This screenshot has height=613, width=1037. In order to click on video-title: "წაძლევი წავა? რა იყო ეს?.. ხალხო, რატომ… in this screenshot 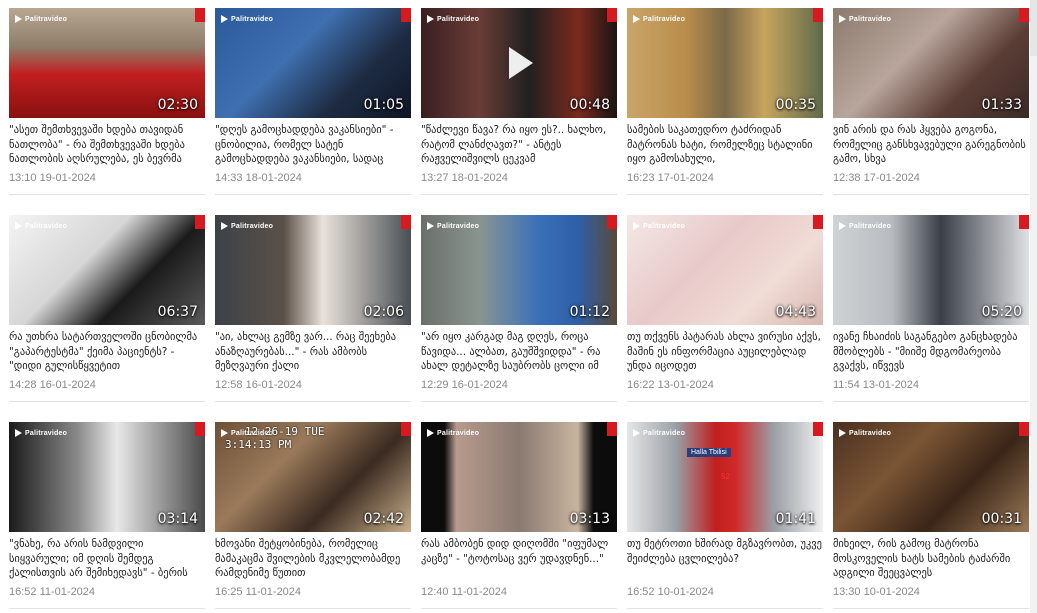, I will do `click(519, 145)`.